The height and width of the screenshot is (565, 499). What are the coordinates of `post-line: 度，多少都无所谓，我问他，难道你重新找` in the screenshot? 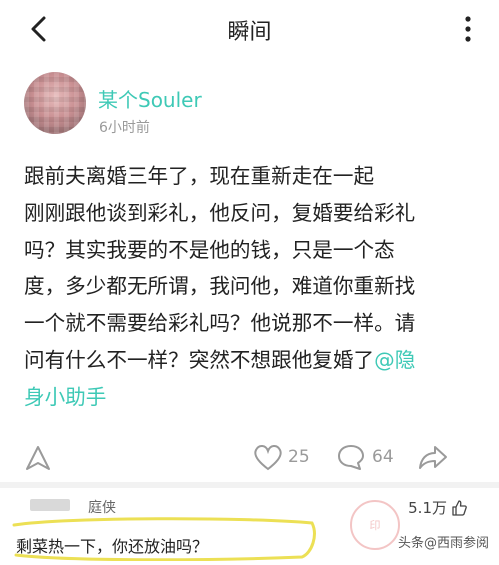 It's located at (220, 286).